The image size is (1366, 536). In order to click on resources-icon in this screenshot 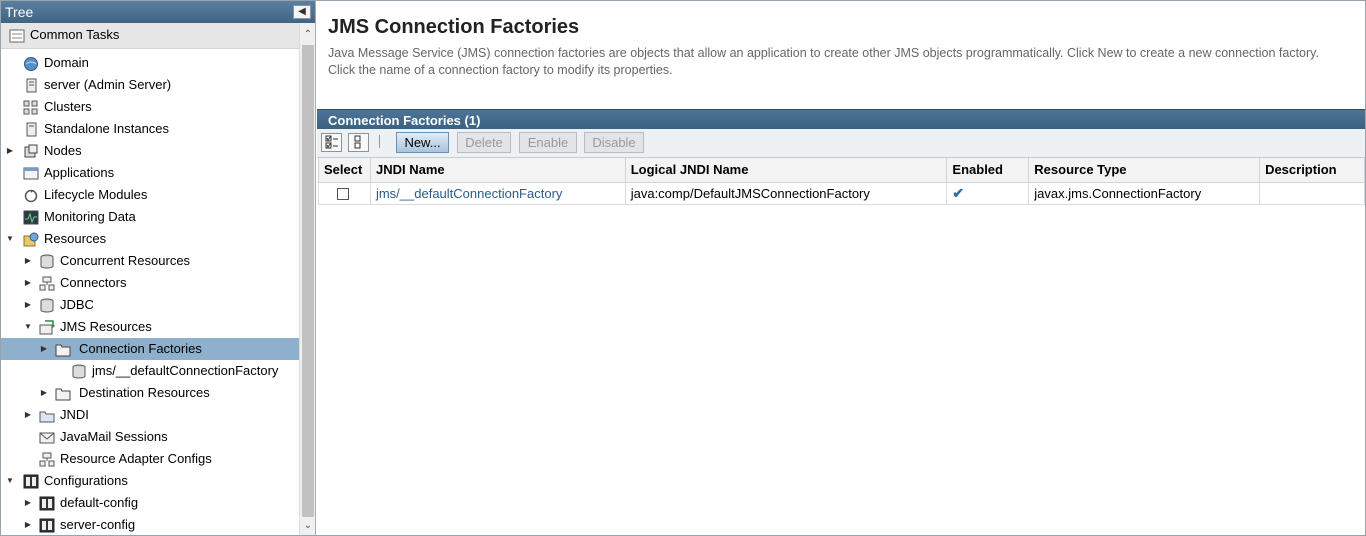, I will do `click(31, 239)`.